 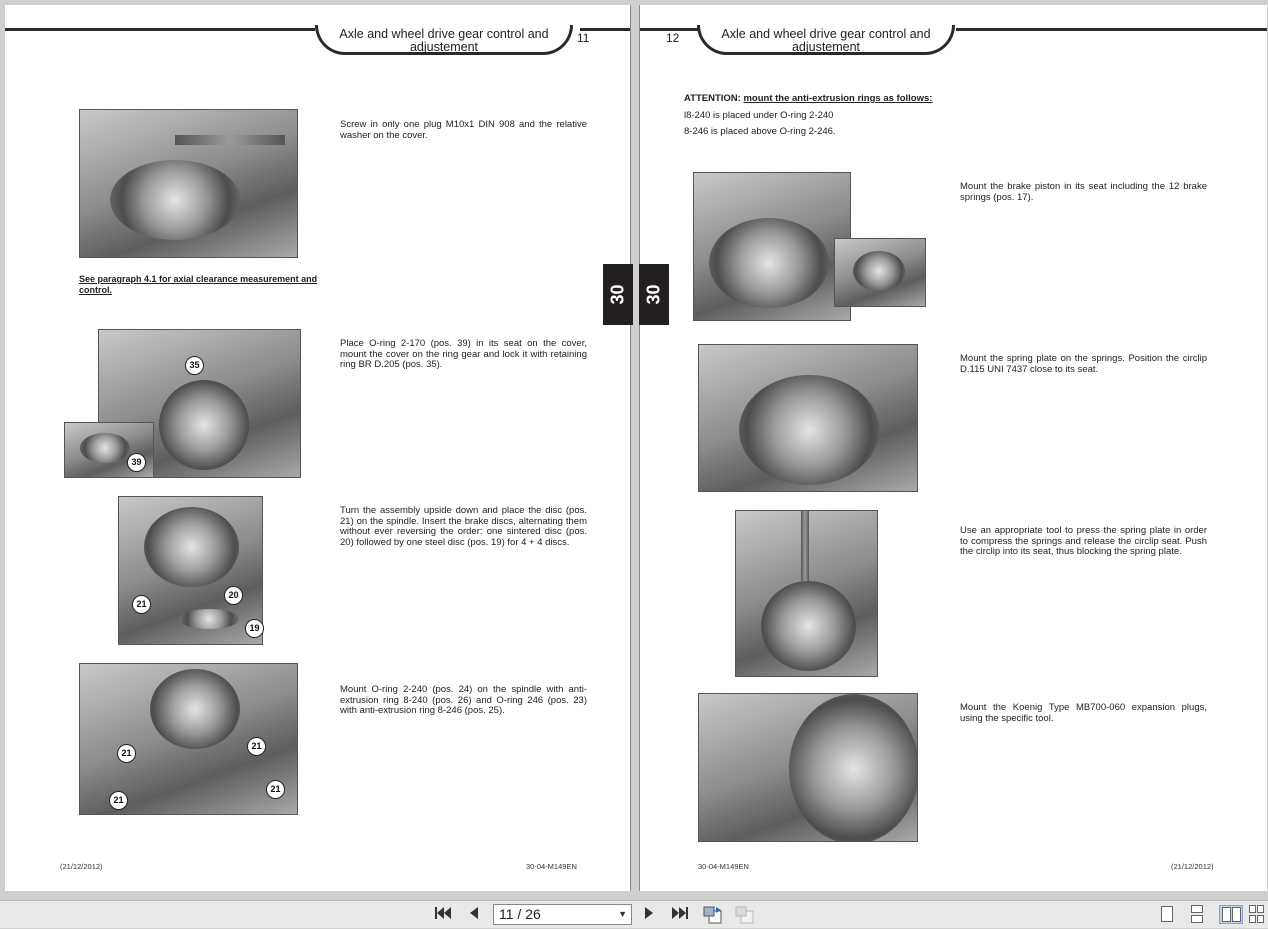 I want to click on next-view-icon, so click(x=745, y=915).